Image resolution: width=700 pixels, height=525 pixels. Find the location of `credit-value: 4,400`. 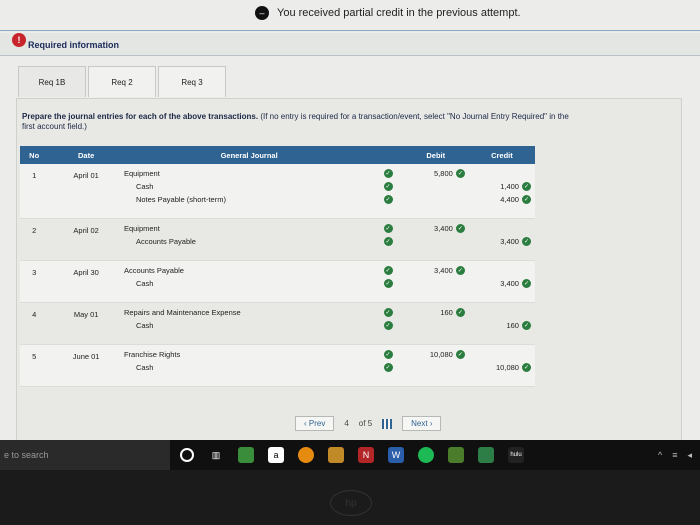

credit-value: 4,400 is located at coordinates (509, 199).